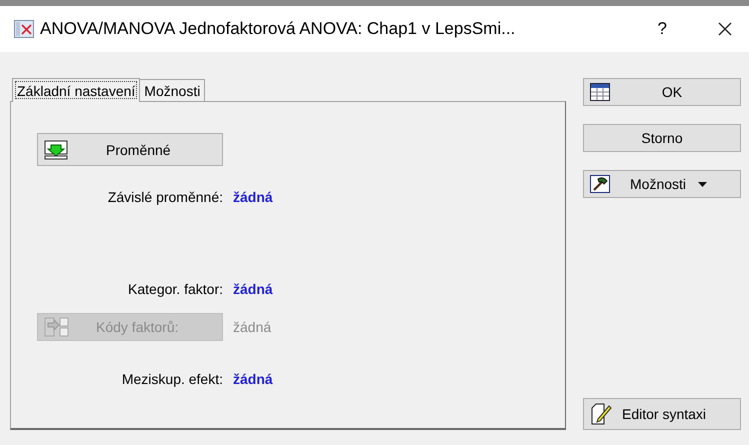 The height and width of the screenshot is (445, 749). Describe the element at coordinates (172, 90) in the screenshot. I see `tab: Možnosti` at that location.